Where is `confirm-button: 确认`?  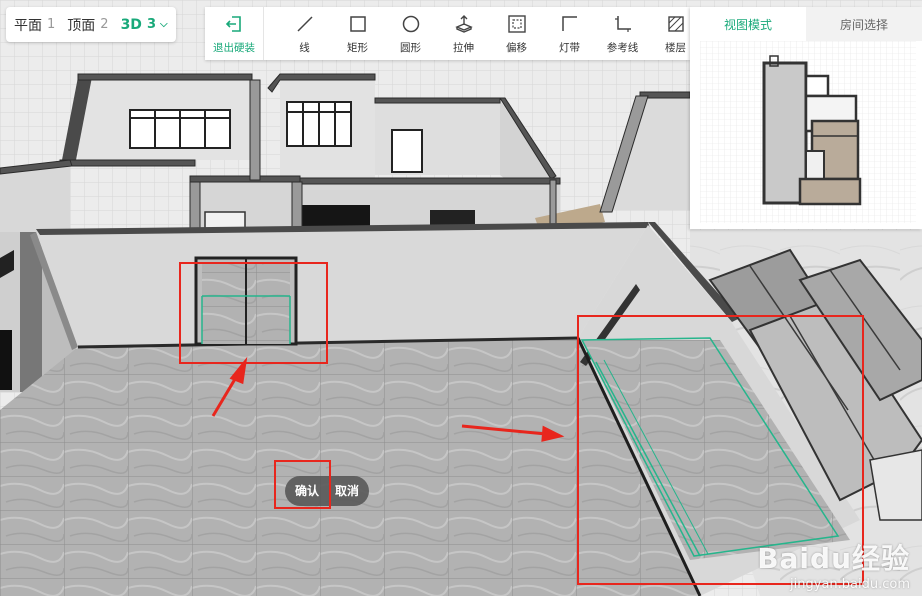
confirm-button: 确认 is located at coordinates (306, 491).